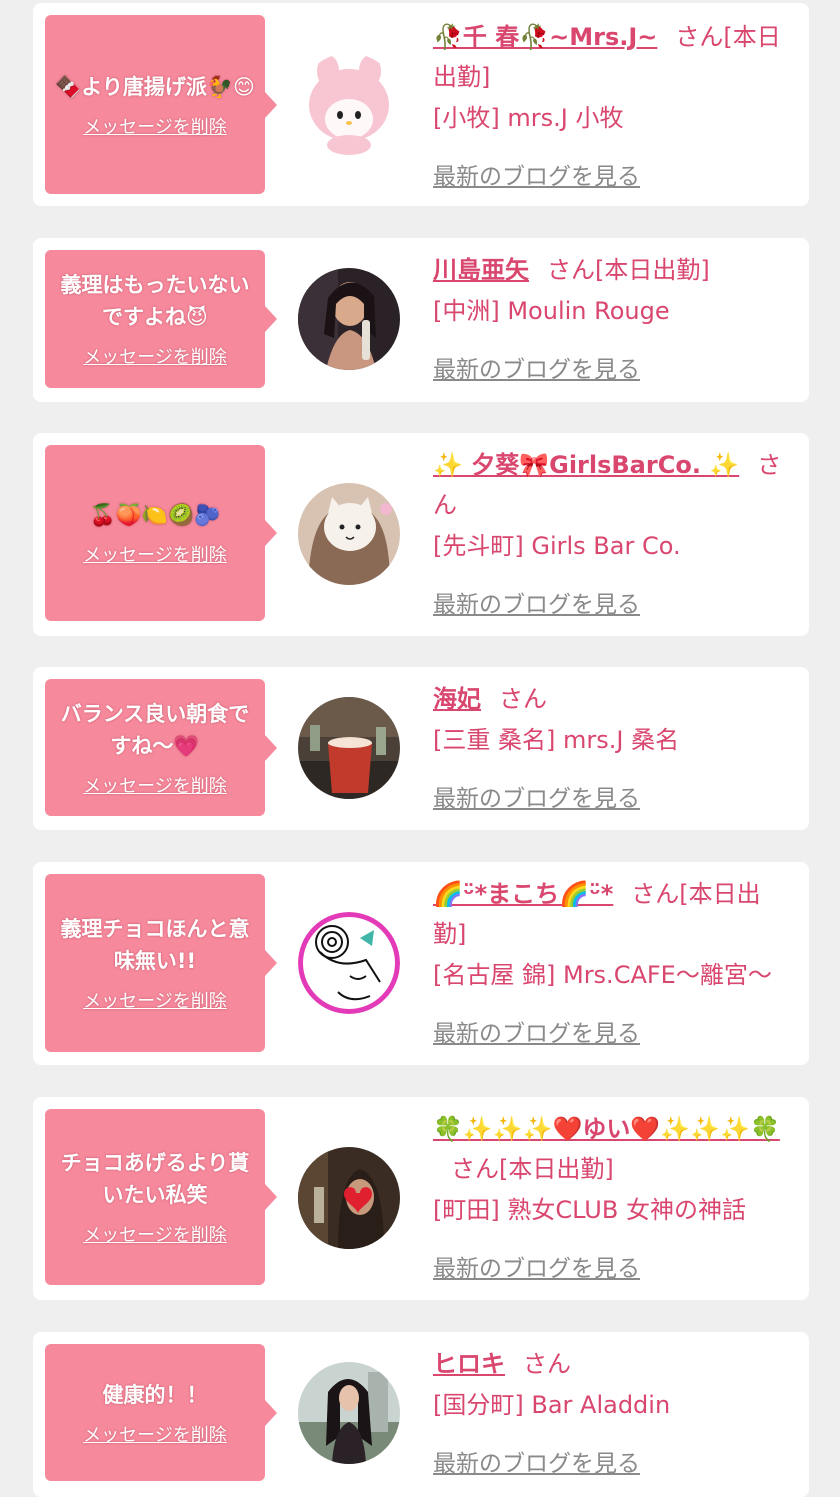 Image resolution: width=840 pixels, height=1497 pixels. What do you see at coordinates (613, 1149) in the screenshot?
I see `cast-name-line: 🍀✨✨✨❤️ゆい❤️✨✨✨🍀 さん[本日出勤]` at bounding box center [613, 1149].